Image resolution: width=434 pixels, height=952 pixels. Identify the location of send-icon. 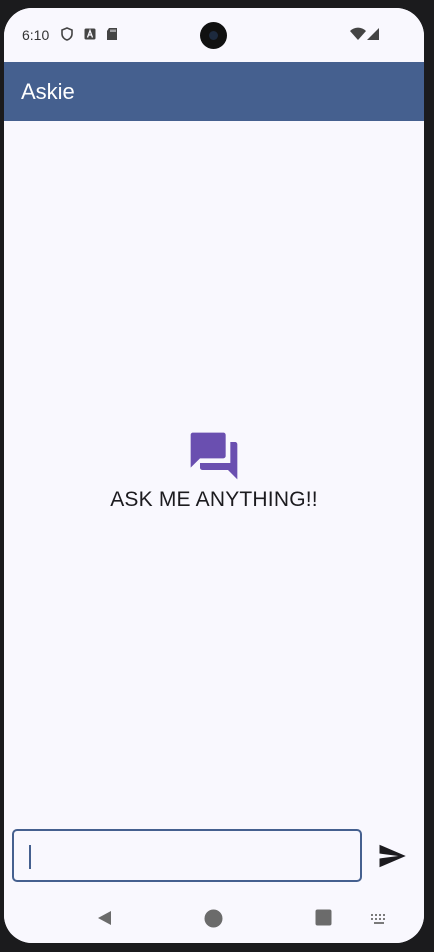
(392, 856).